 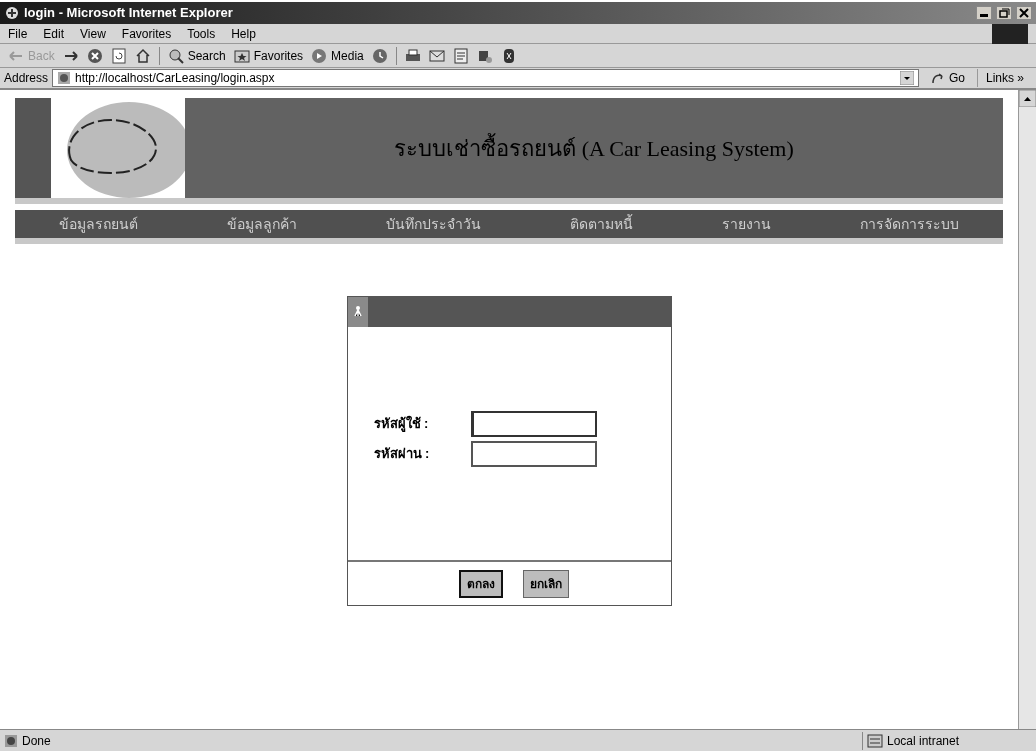 I want to click on dropdown-arrow-icon, so click(x=906, y=78).